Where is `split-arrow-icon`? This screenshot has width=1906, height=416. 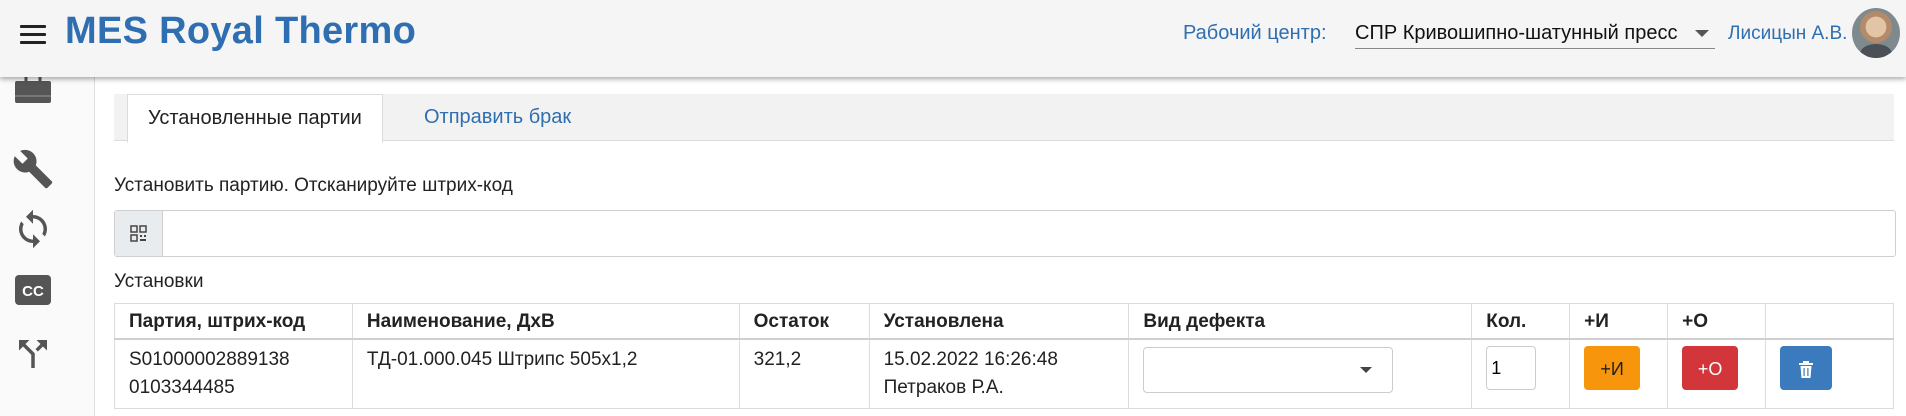
split-arrow-icon is located at coordinates (33, 354).